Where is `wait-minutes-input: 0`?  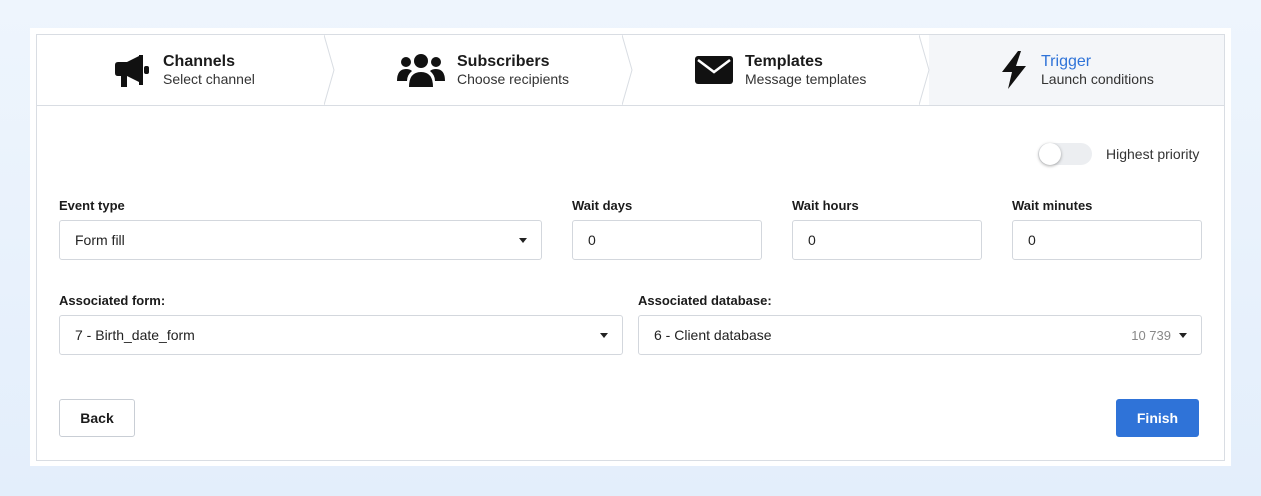
wait-minutes-input: 0 is located at coordinates (1107, 240).